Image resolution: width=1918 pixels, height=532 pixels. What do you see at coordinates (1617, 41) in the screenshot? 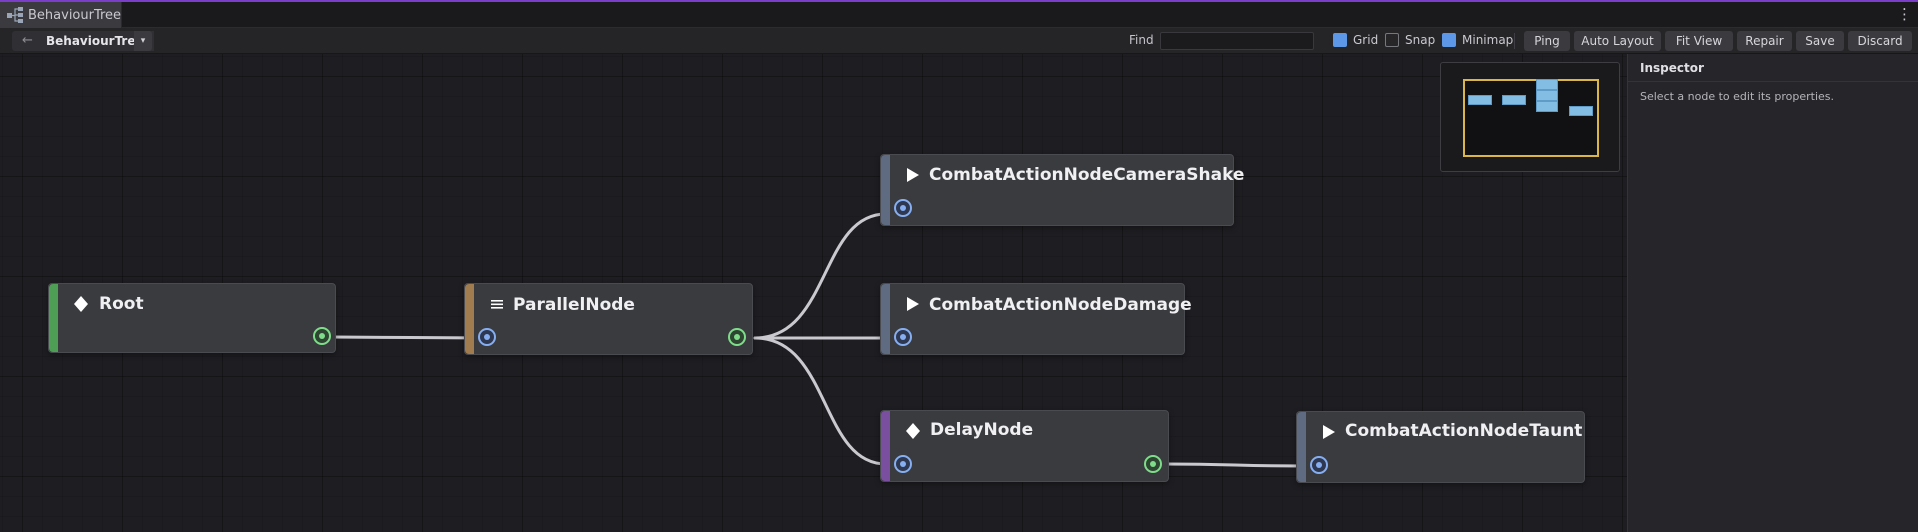
I see `auto-layout-button: Auto Layout` at bounding box center [1617, 41].